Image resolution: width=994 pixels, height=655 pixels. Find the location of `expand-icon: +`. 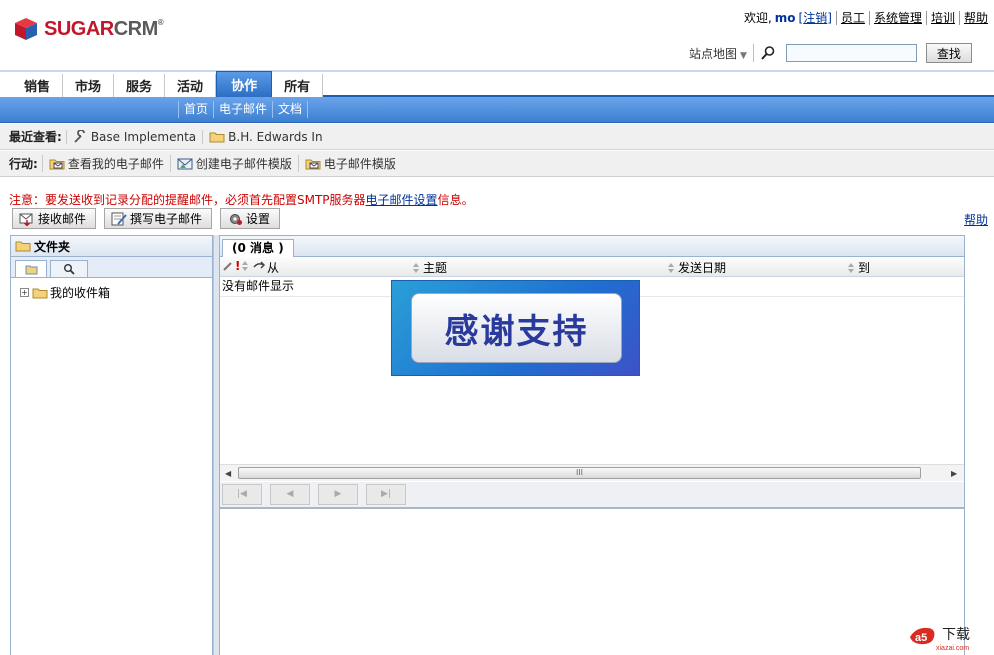

expand-icon: + is located at coordinates (24, 292).